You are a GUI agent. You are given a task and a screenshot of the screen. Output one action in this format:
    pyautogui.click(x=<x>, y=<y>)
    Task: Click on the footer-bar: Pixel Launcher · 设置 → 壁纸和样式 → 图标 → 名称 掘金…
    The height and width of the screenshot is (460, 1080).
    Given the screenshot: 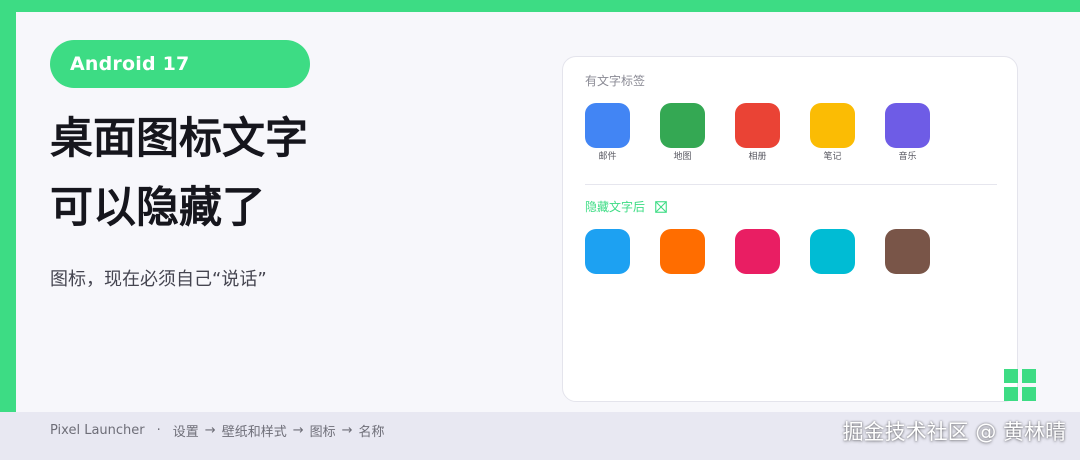 What is the action you would take?
    pyautogui.click(x=540, y=436)
    